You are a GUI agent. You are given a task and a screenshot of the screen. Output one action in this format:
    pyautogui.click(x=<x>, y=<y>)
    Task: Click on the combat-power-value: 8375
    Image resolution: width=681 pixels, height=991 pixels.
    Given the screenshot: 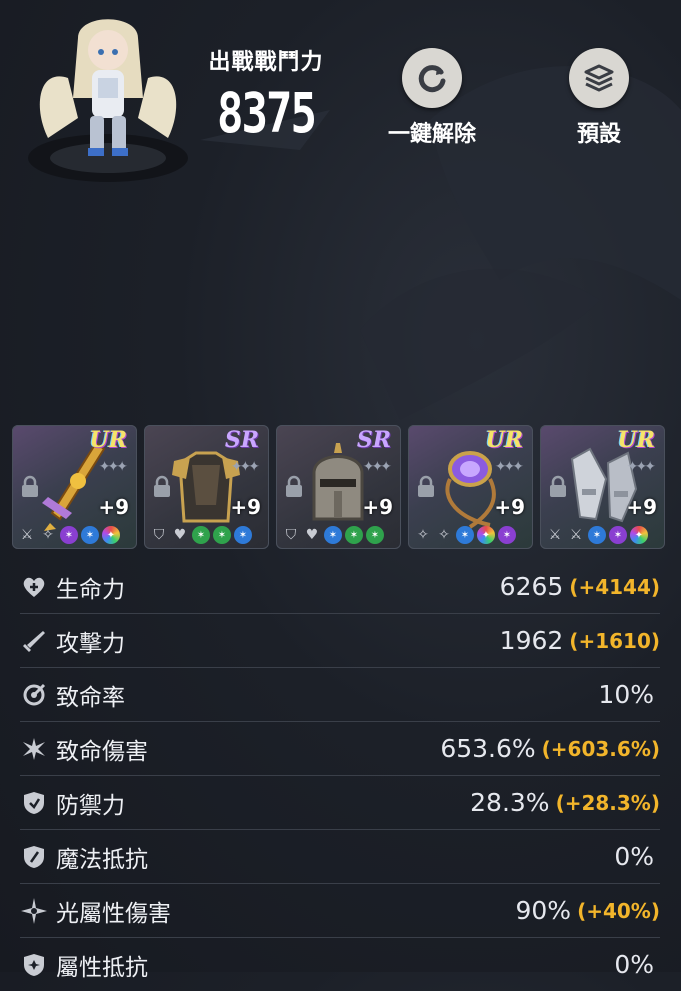 What is the action you would take?
    pyautogui.click(x=267, y=114)
    